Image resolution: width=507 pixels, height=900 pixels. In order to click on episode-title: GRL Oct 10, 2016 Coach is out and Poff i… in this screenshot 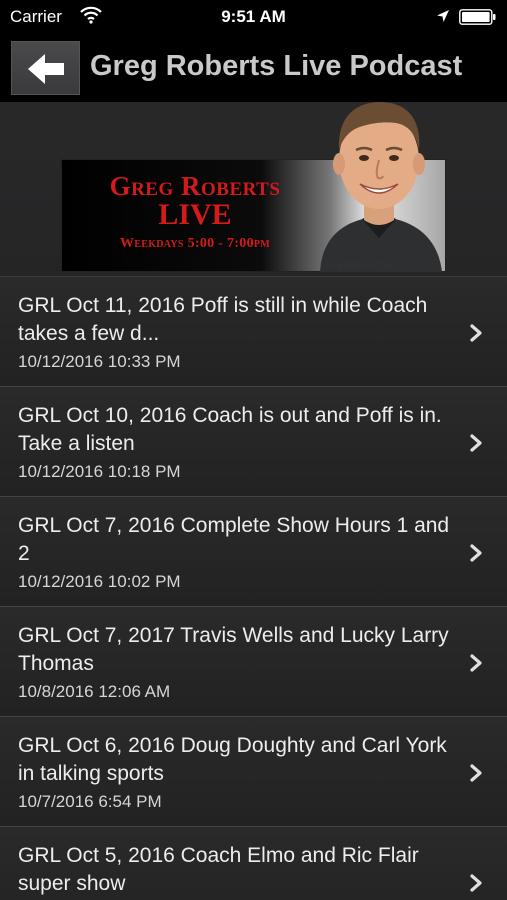, I will do `click(230, 429)`.